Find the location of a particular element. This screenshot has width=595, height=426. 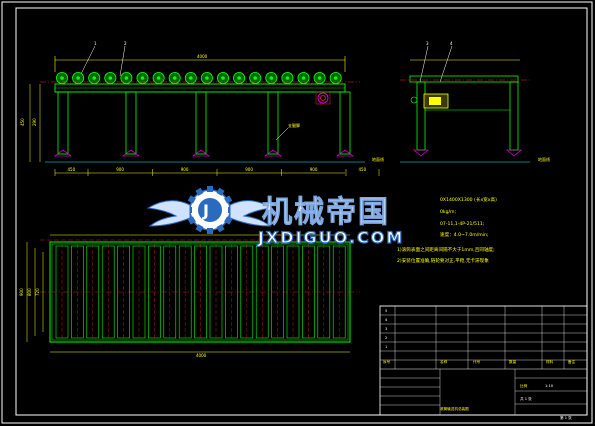

front-height-dim-1: 450 is located at coordinates (22, 122).